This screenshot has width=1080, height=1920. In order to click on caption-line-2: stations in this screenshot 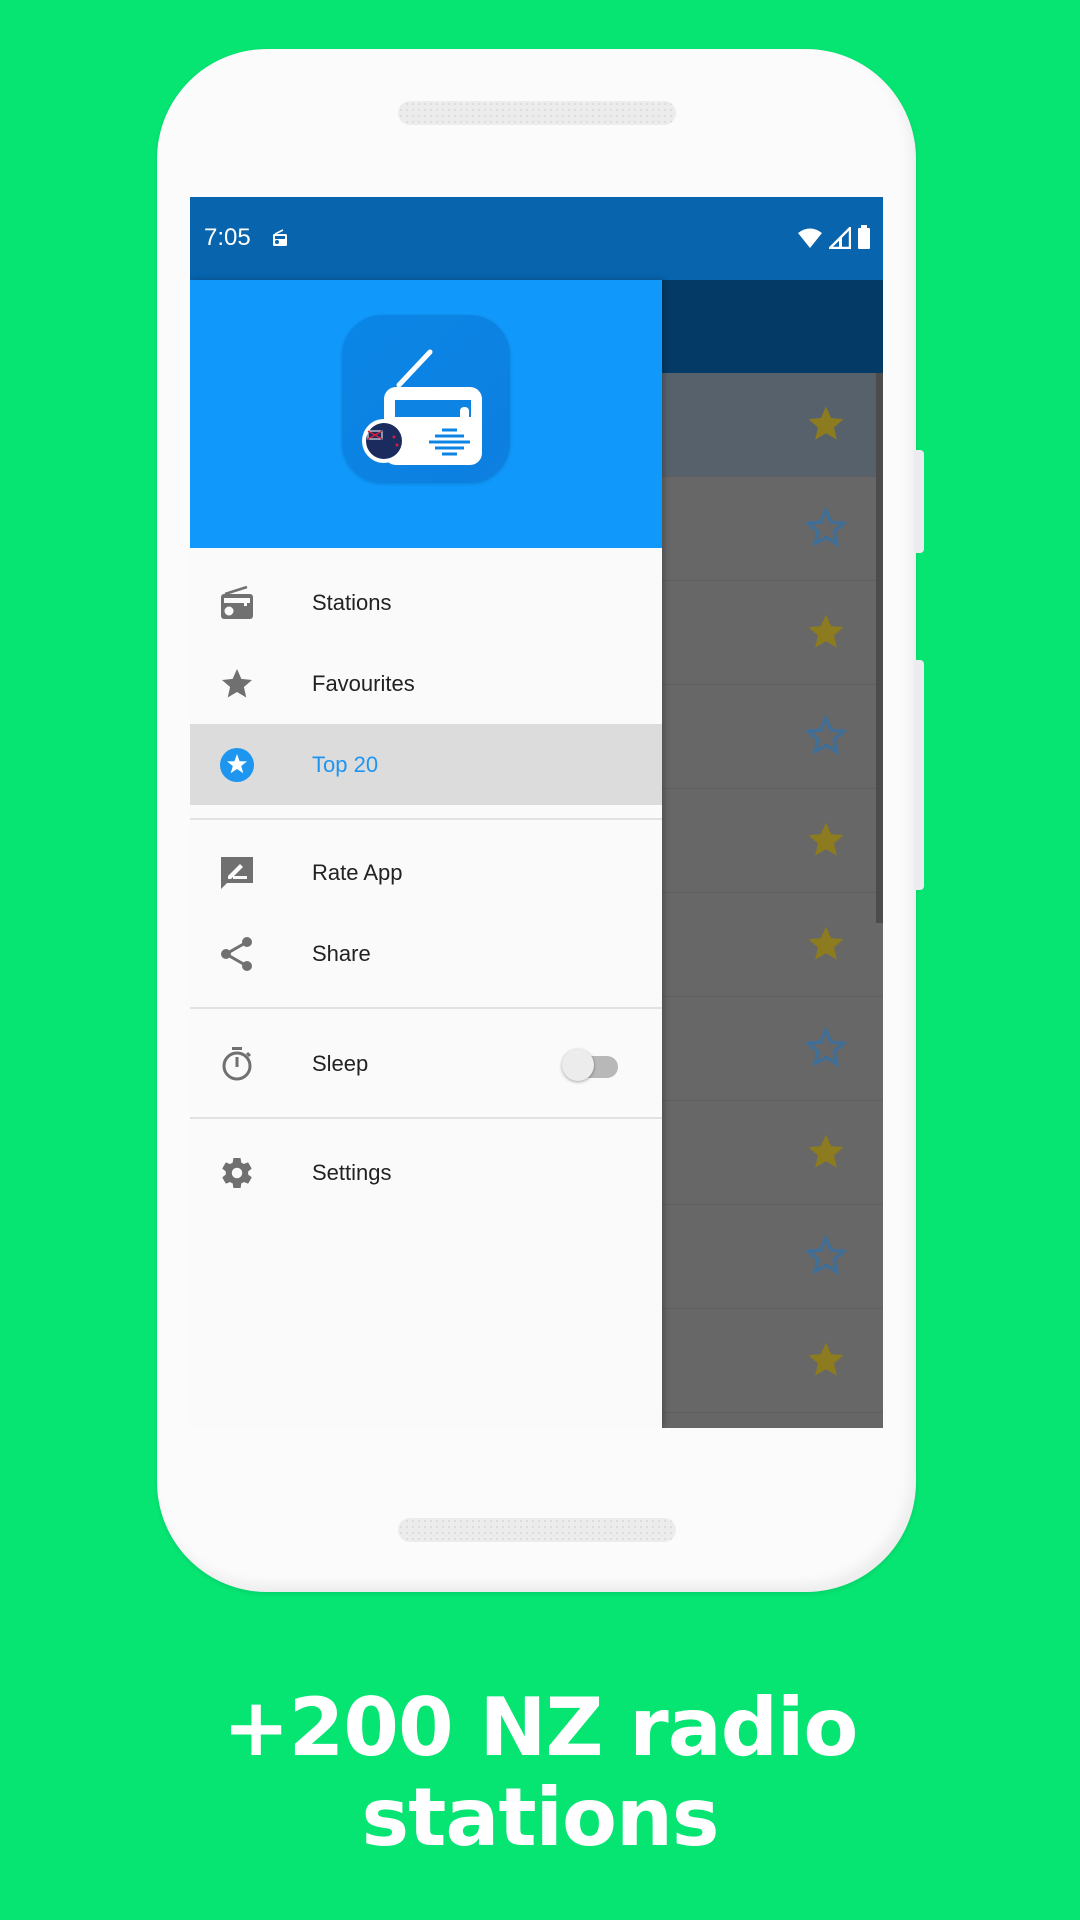, I will do `click(540, 1817)`.